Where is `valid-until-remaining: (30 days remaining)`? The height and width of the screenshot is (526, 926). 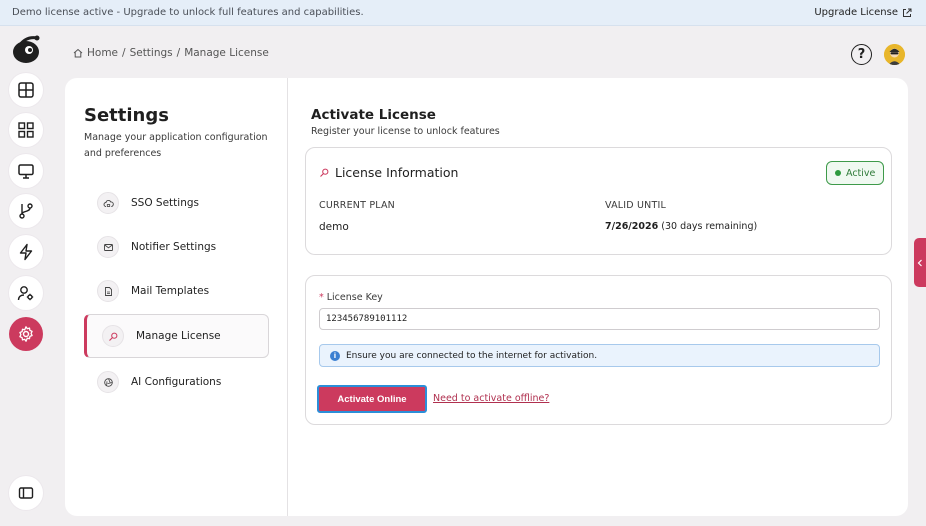
valid-until-remaining: (30 days remaining) is located at coordinates (709, 226).